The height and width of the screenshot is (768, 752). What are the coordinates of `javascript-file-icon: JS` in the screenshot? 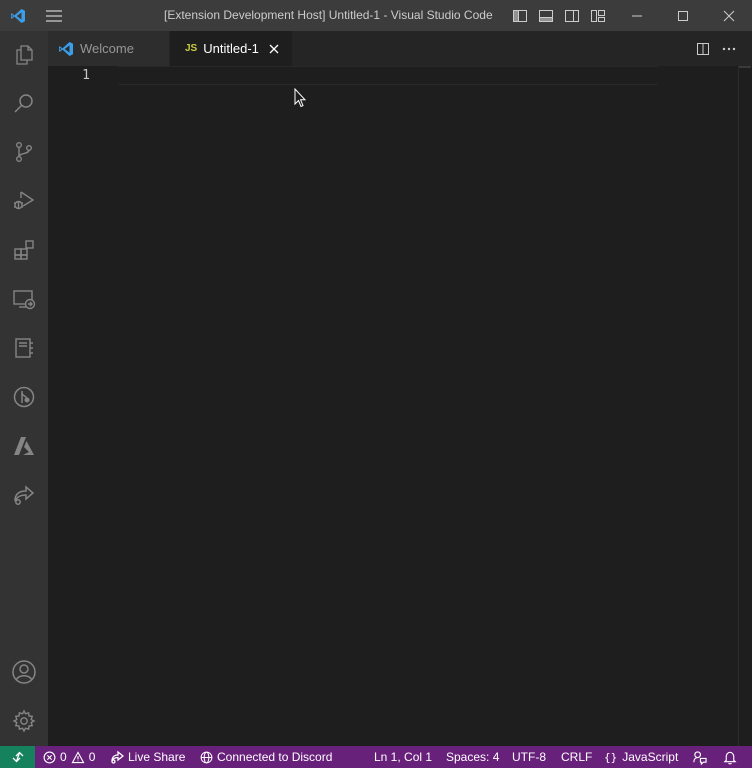 It's located at (191, 48).